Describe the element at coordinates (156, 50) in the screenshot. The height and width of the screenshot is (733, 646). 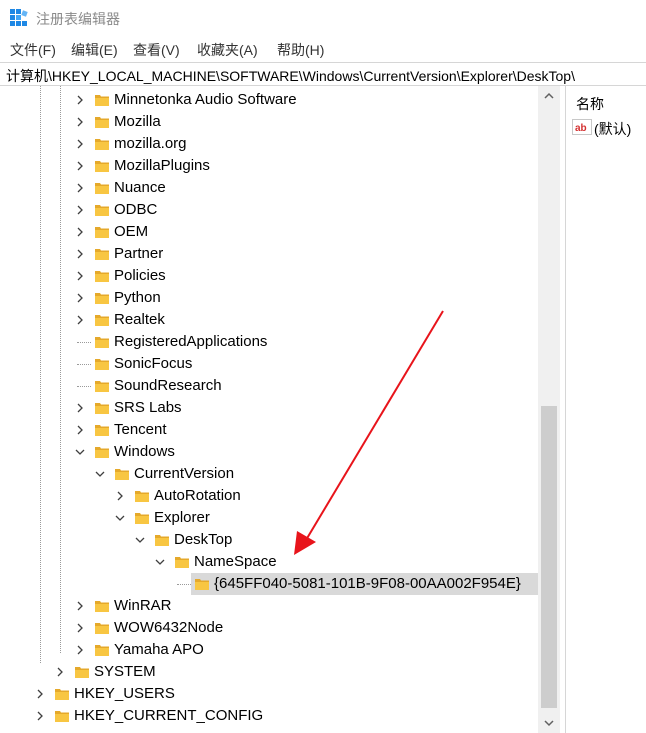
I see `menu-view: 查看(V)` at that location.